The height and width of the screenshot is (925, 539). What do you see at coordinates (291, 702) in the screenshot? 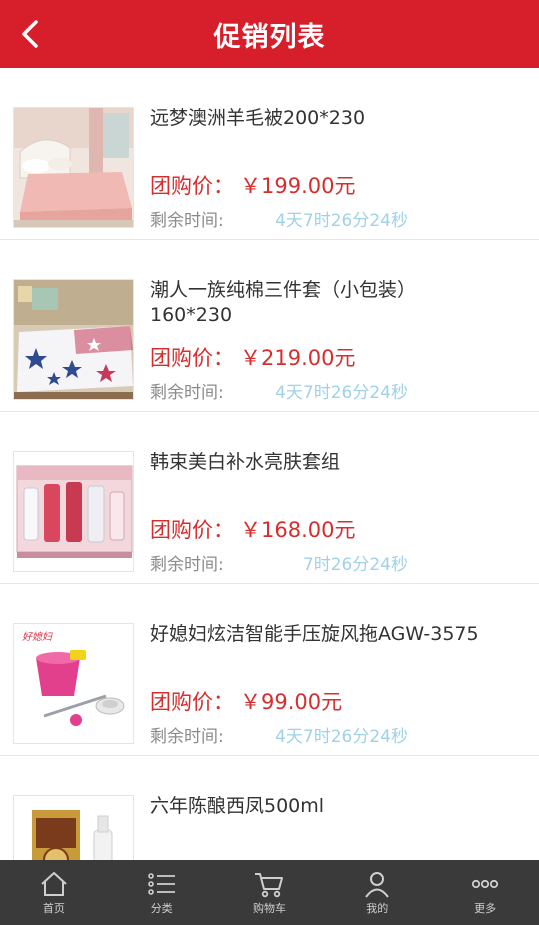
I see `price-value: ￥99.00元` at bounding box center [291, 702].